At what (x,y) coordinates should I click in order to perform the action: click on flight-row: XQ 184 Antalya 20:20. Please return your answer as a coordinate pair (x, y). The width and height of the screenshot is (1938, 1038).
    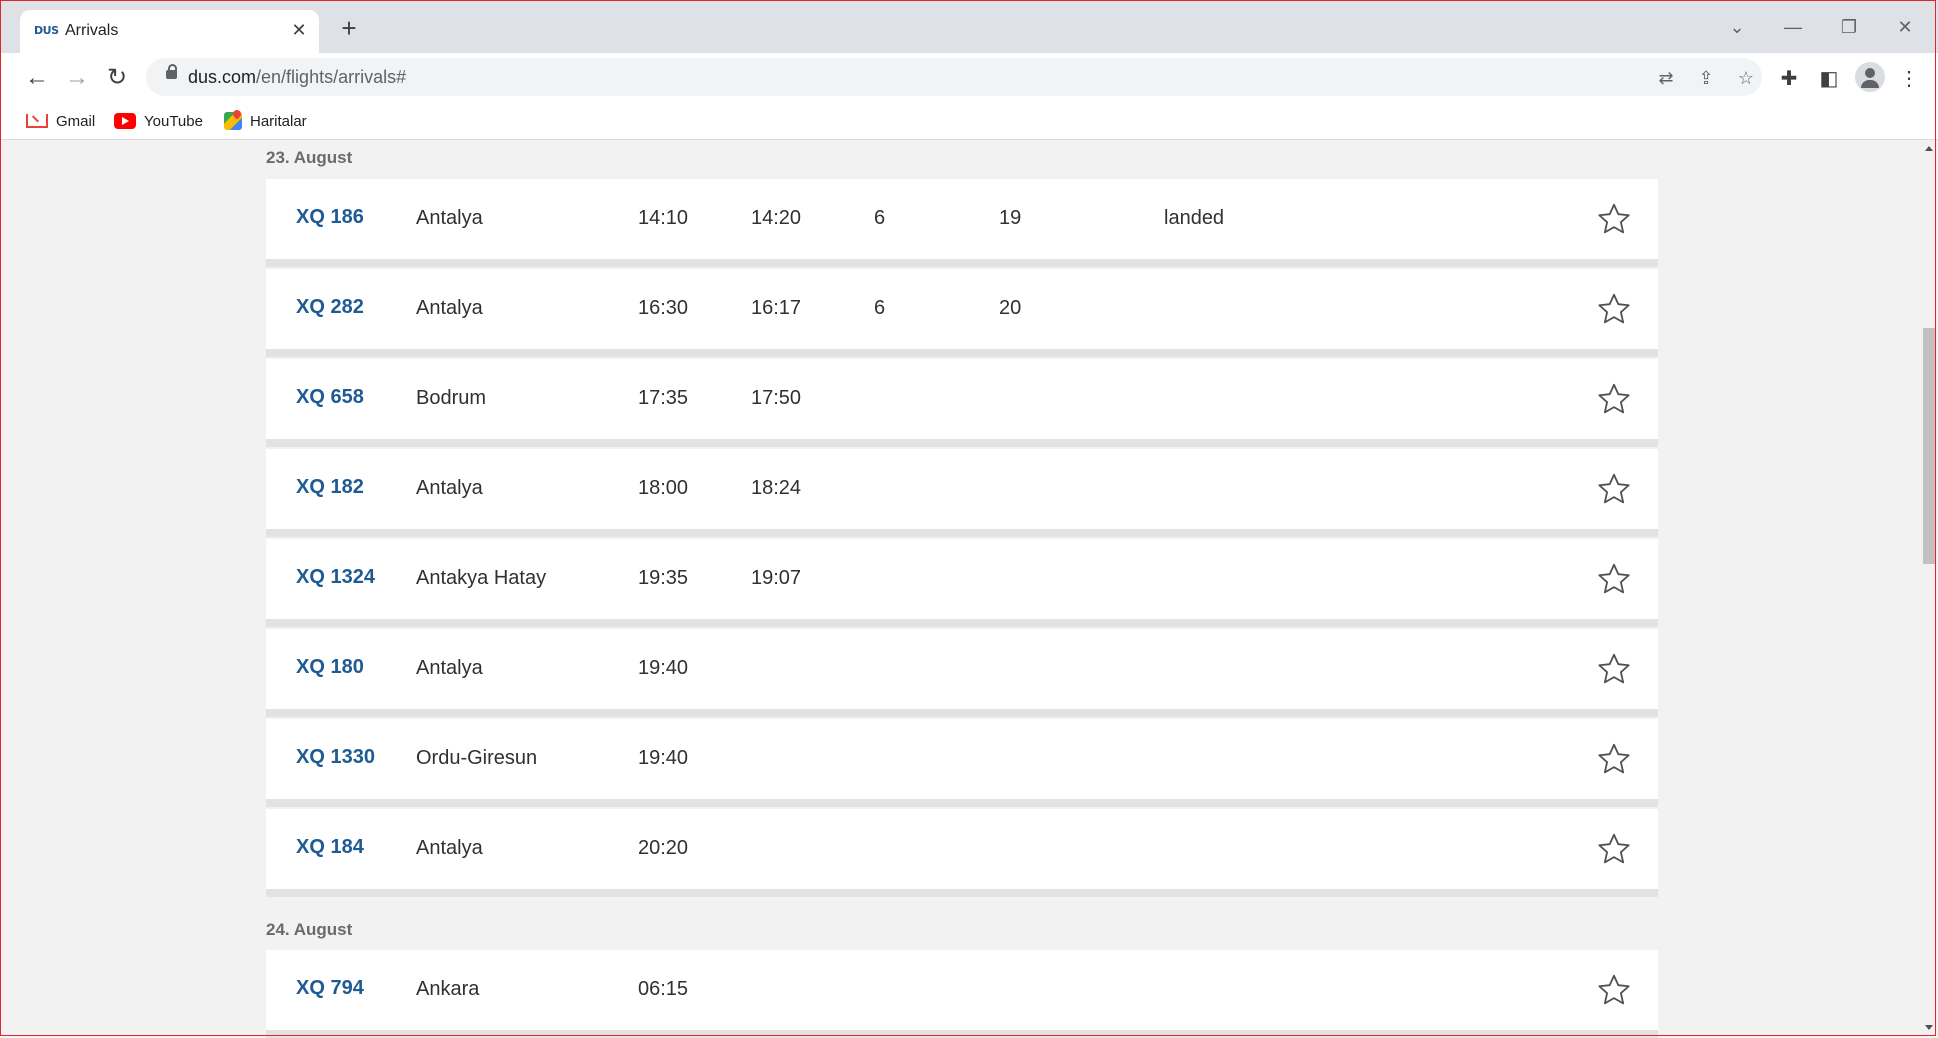
    Looking at the image, I should click on (962, 853).